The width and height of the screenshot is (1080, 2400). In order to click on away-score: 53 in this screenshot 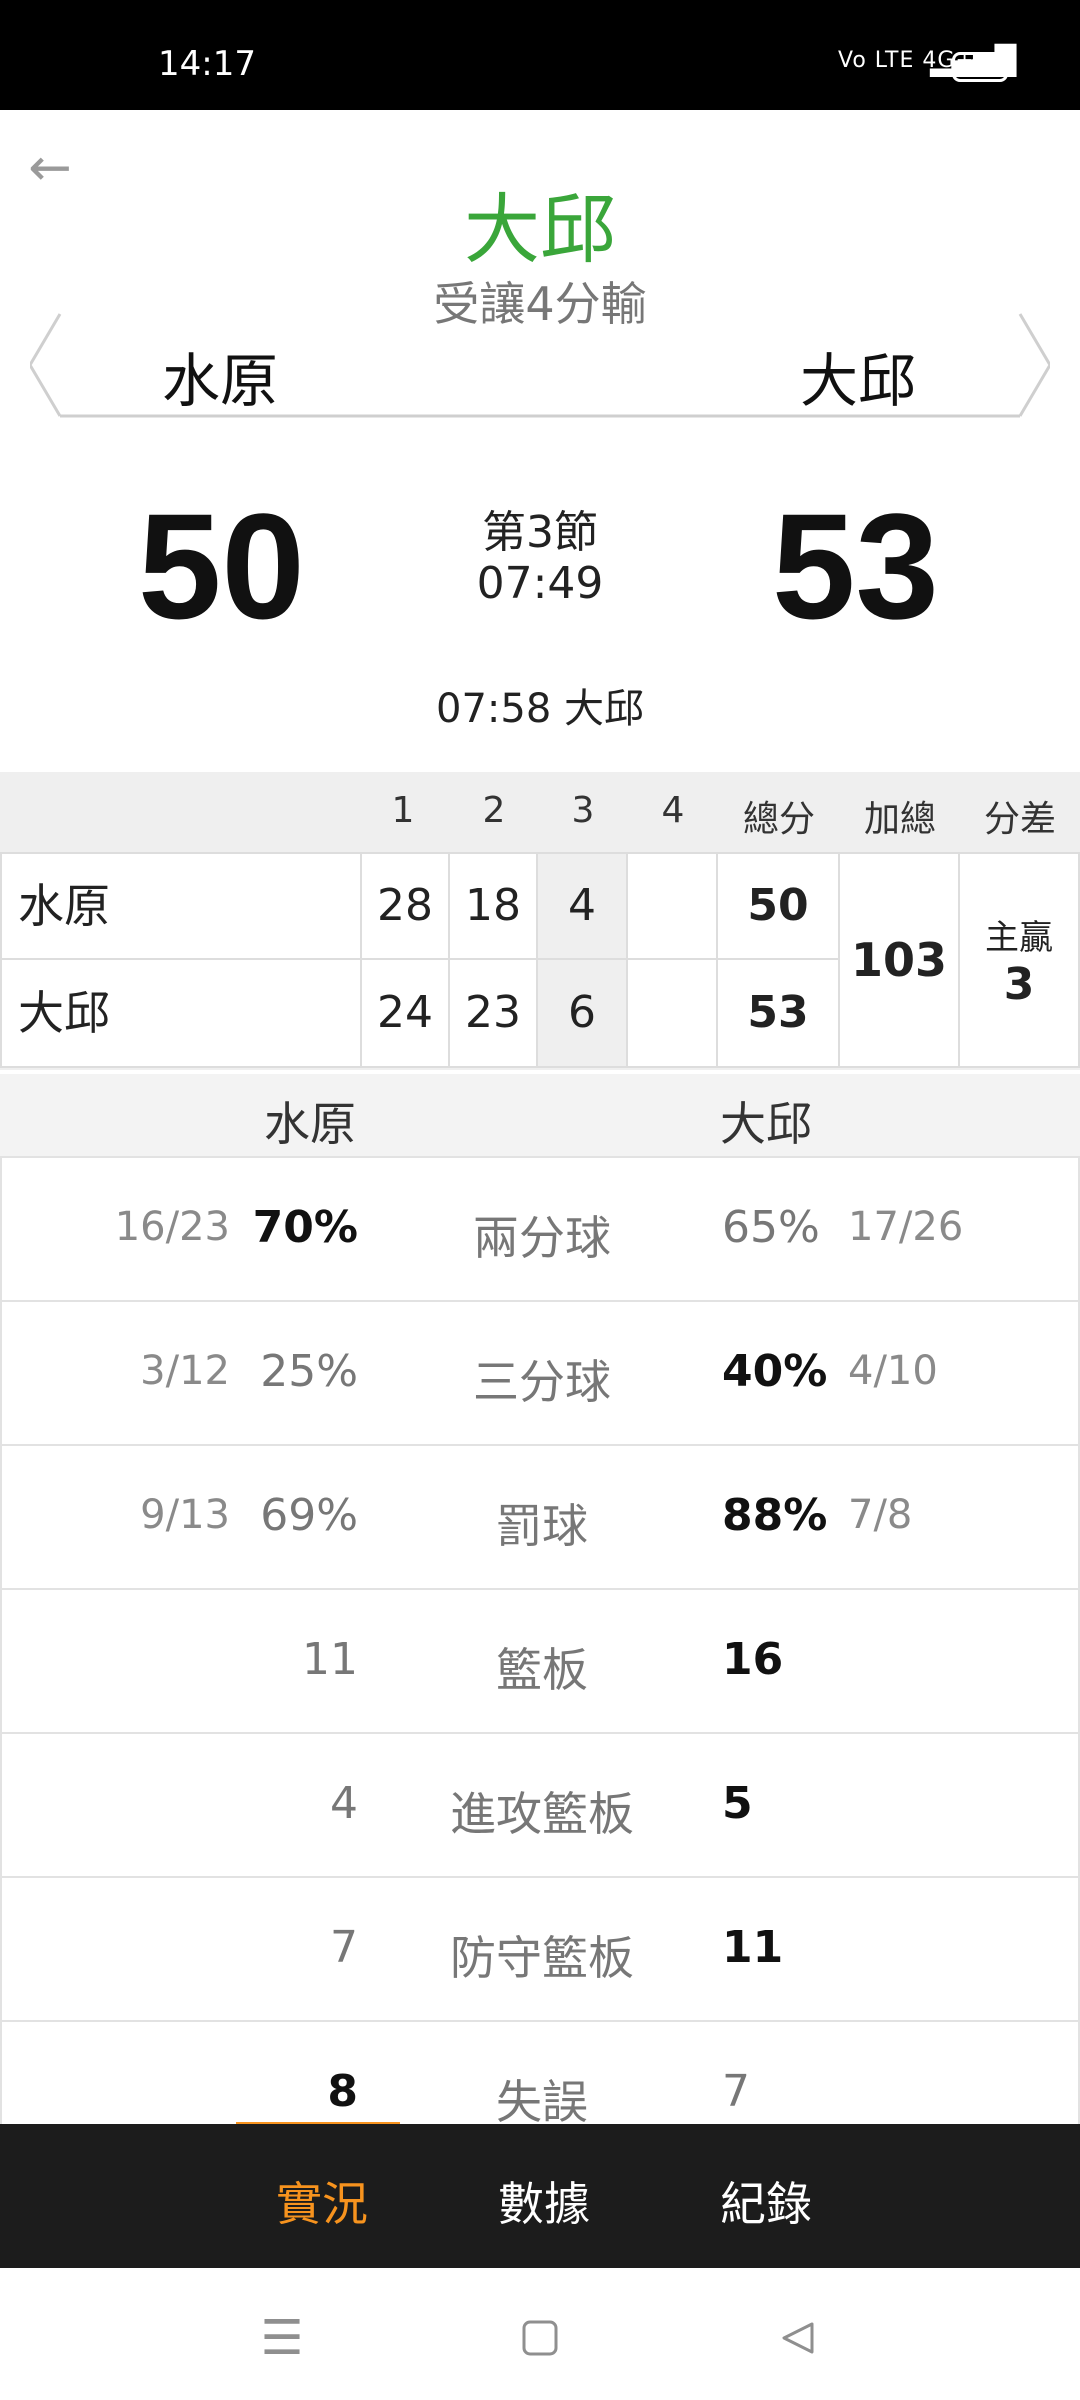, I will do `click(855, 566)`.